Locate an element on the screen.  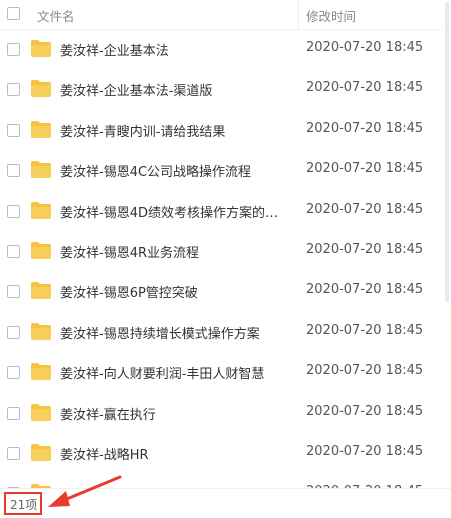
column-header-name: 文件名 is located at coordinates (56, 15).